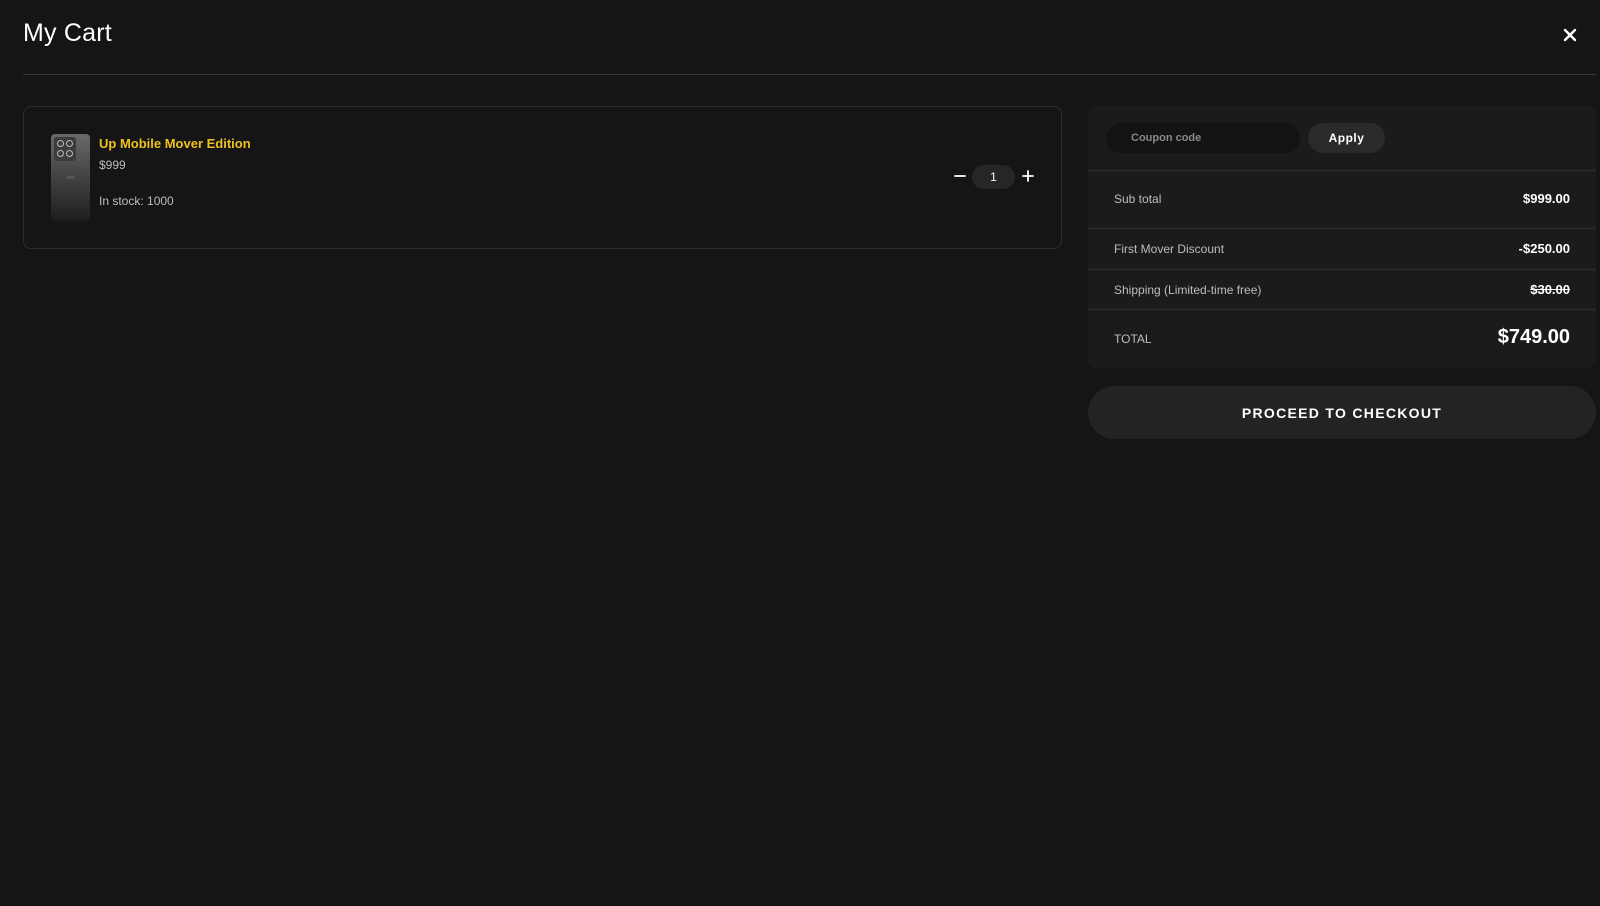 This screenshot has height=906, width=1600. I want to click on product-name-link: Up Mobile Mover Edition, so click(175, 143).